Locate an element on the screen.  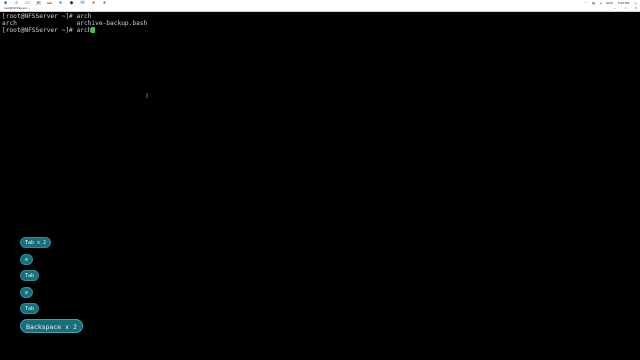
edge-browser-icon: ● is located at coordinates (60, 3).